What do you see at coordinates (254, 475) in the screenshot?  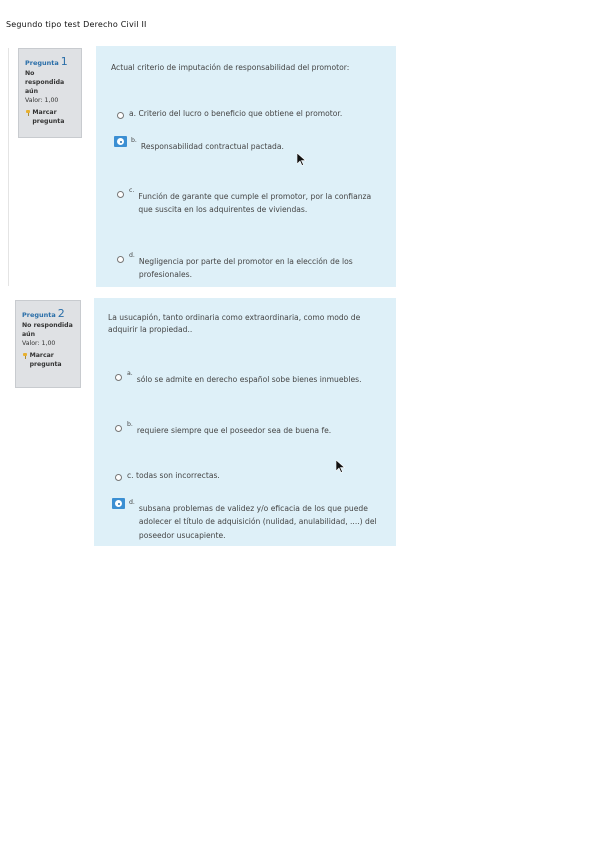 I see `option-c: c. todas son incorrectas.` at bounding box center [254, 475].